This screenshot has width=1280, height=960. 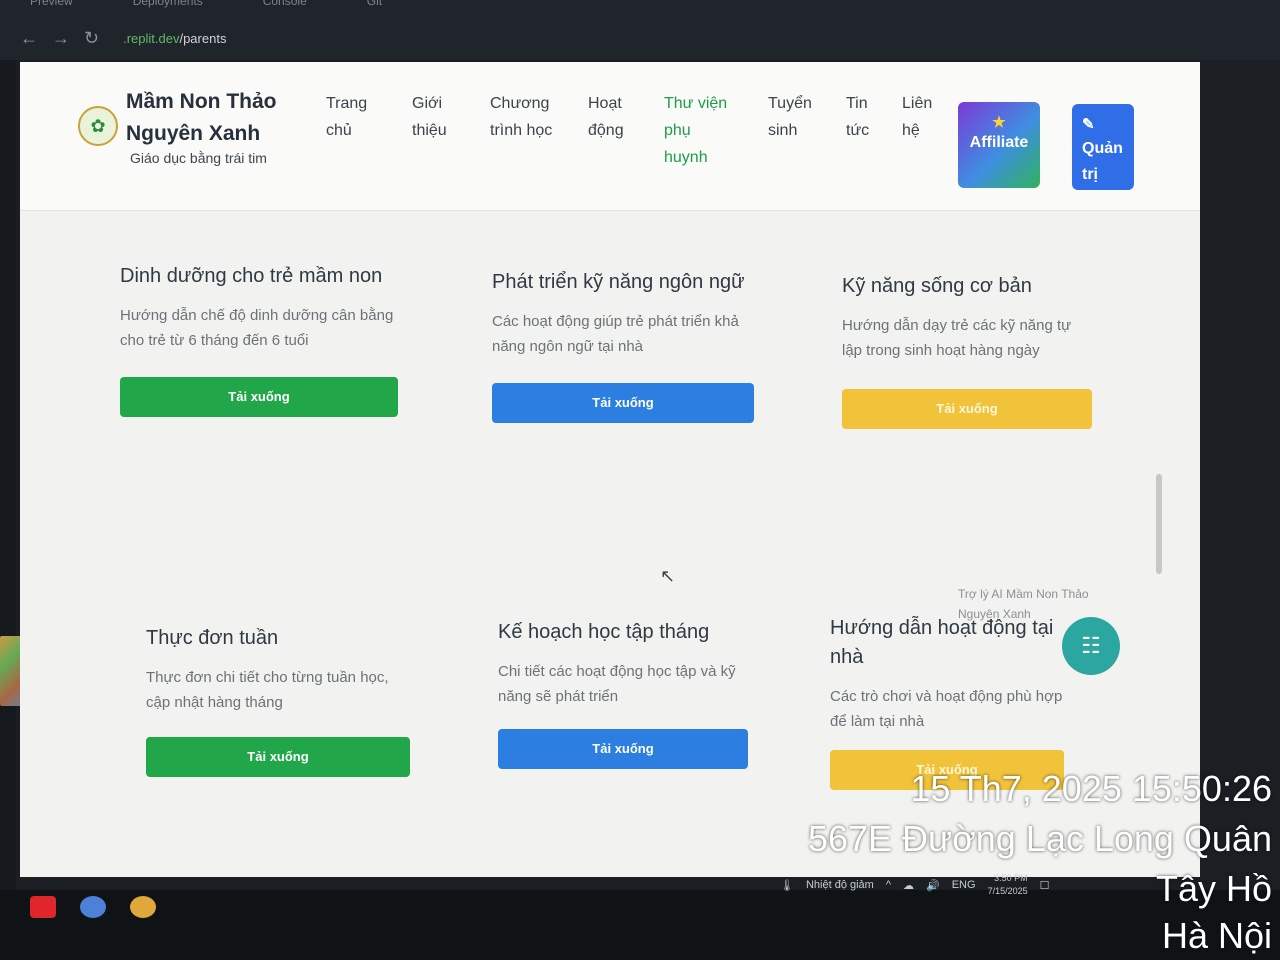 What do you see at coordinates (8, 475) in the screenshot?
I see `left-rail` at bounding box center [8, 475].